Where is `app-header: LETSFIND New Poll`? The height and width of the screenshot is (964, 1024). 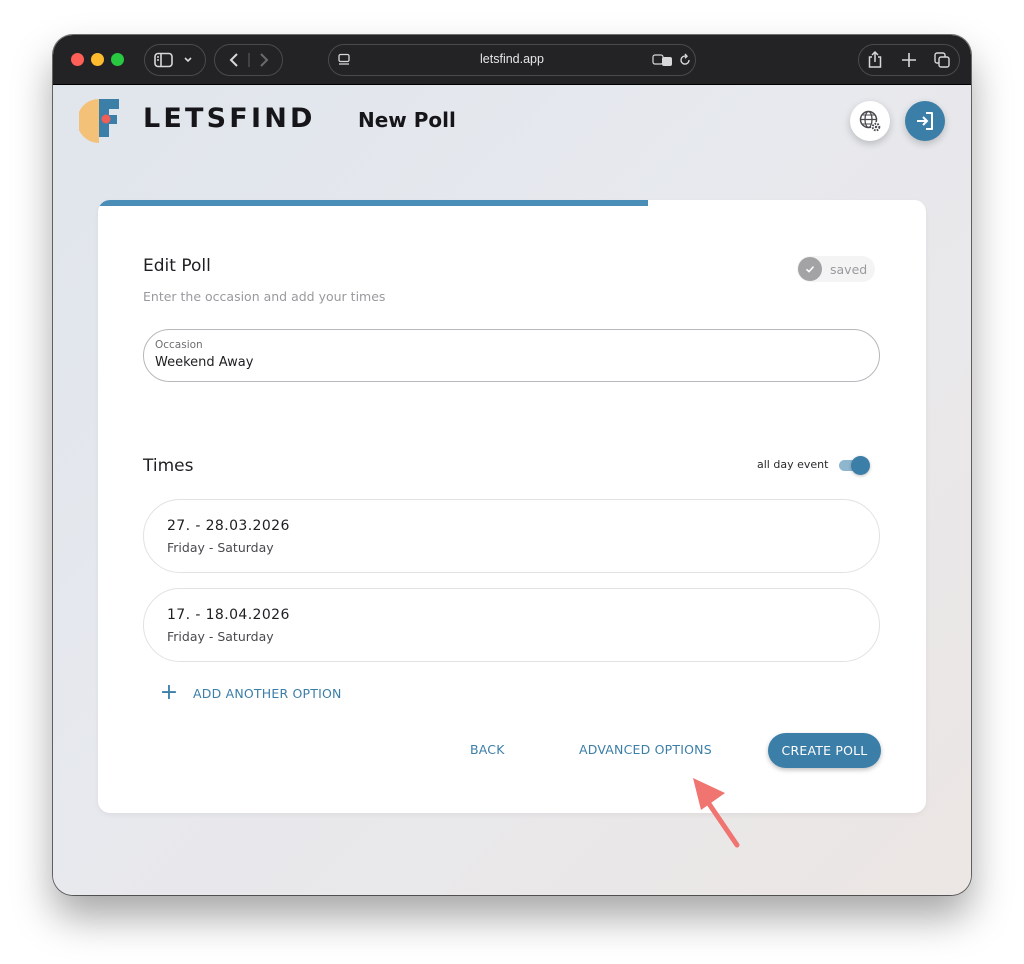
app-header: LETSFIND New Poll is located at coordinates (512, 125).